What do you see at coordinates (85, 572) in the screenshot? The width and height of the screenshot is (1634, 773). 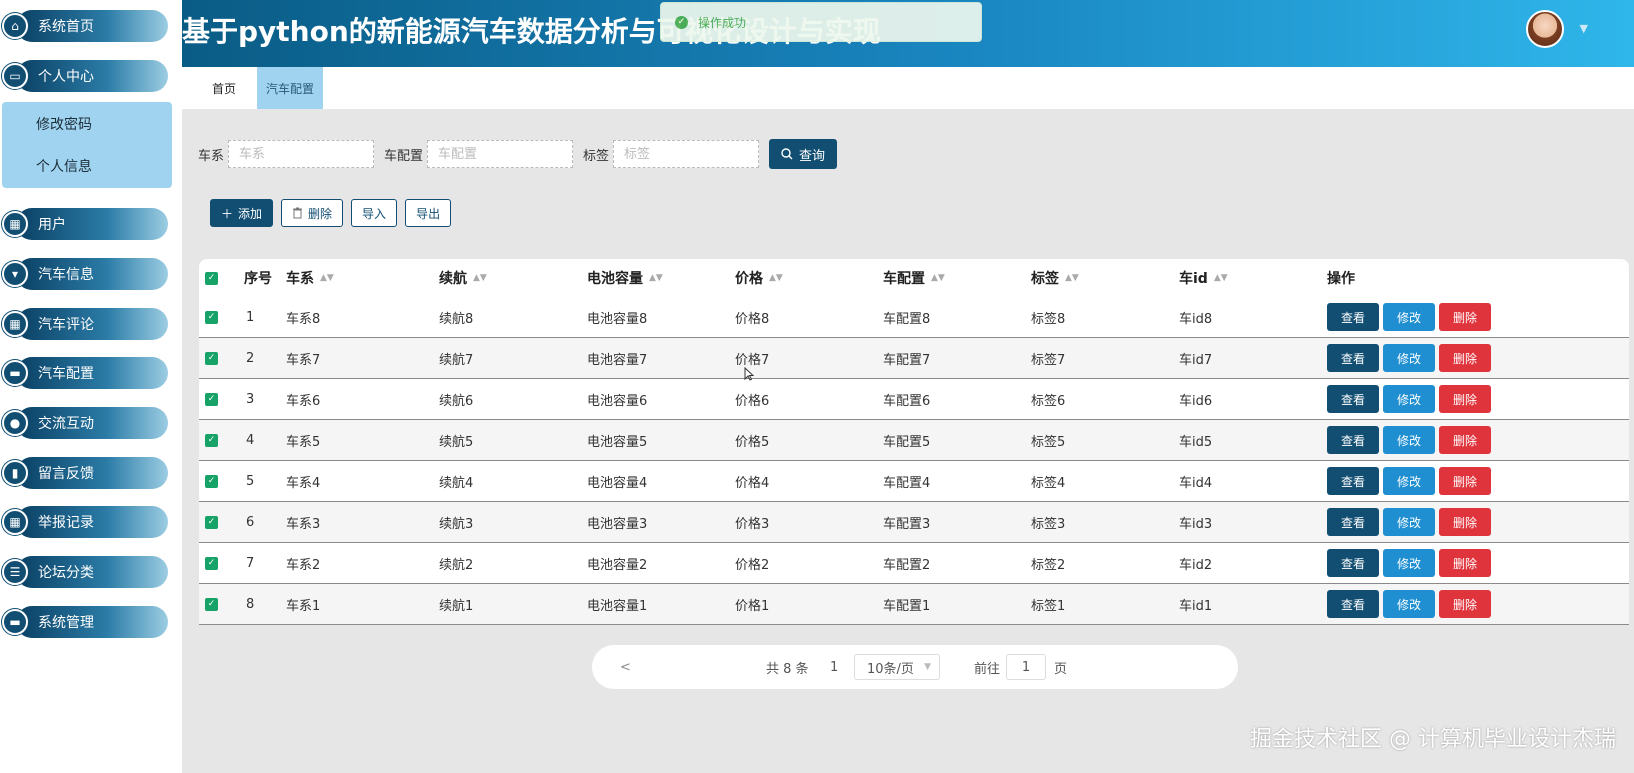 I see `sidebar-item-9: ☰ 论坛分类` at bounding box center [85, 572].